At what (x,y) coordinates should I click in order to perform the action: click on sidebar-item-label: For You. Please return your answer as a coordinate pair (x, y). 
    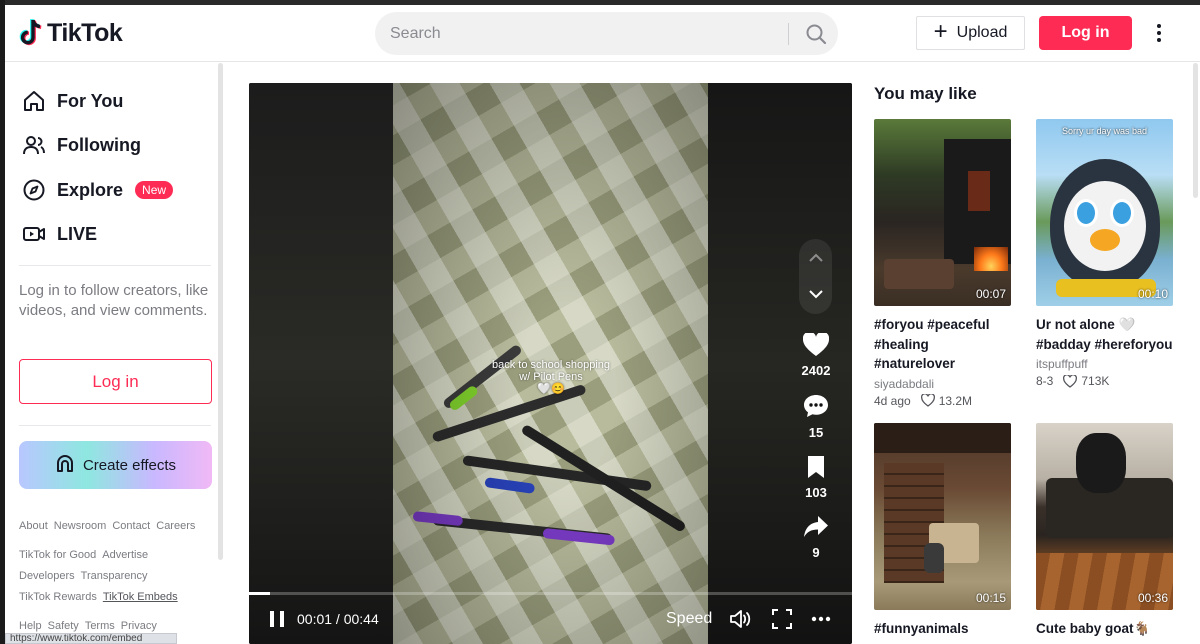
    Looking at the image, I should click on (90, 100).